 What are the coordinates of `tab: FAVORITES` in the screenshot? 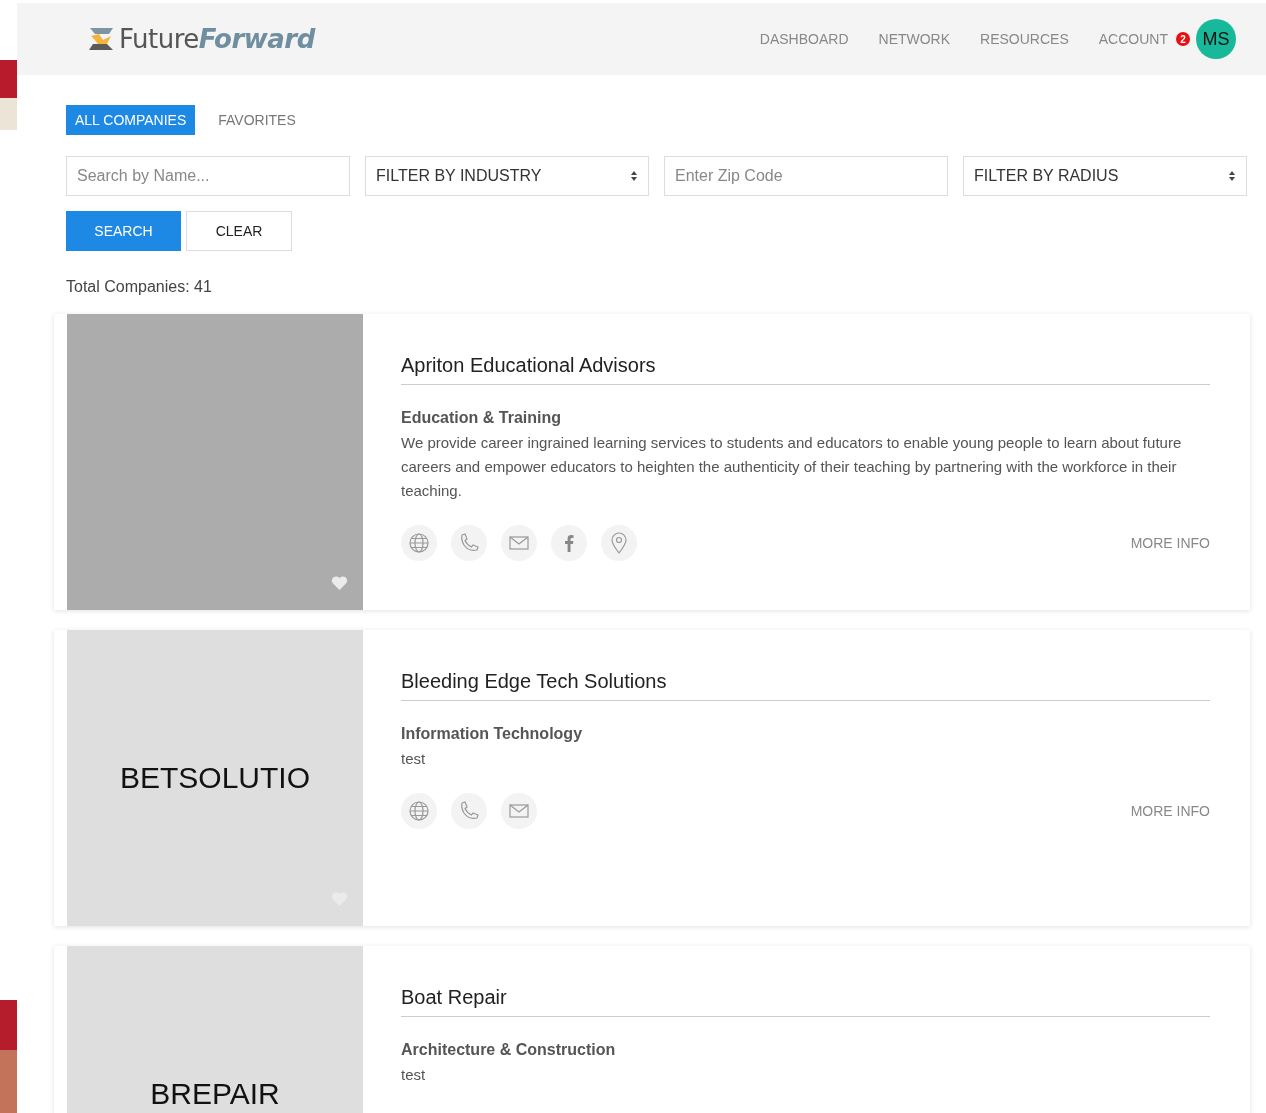 It's located at (257, 120).